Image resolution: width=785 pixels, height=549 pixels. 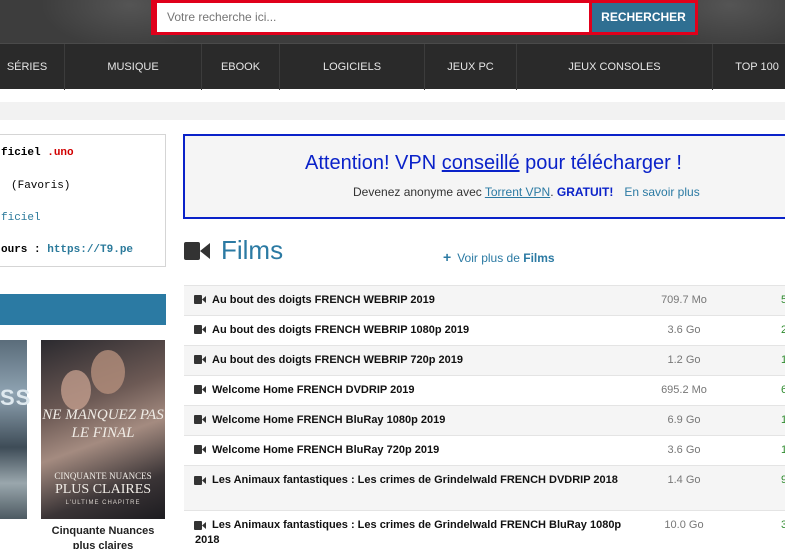 I want to click on site-header: RECHERCHER, so click(x=392, y=21).